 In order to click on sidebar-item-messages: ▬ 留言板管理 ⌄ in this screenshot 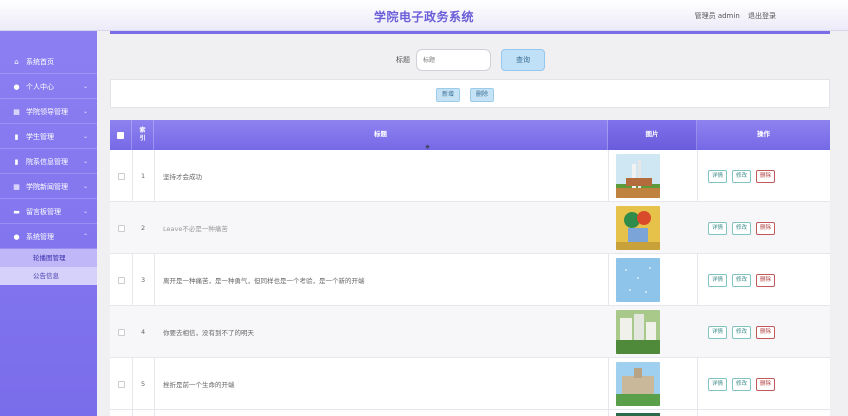, I will do `click(48, 212)`.